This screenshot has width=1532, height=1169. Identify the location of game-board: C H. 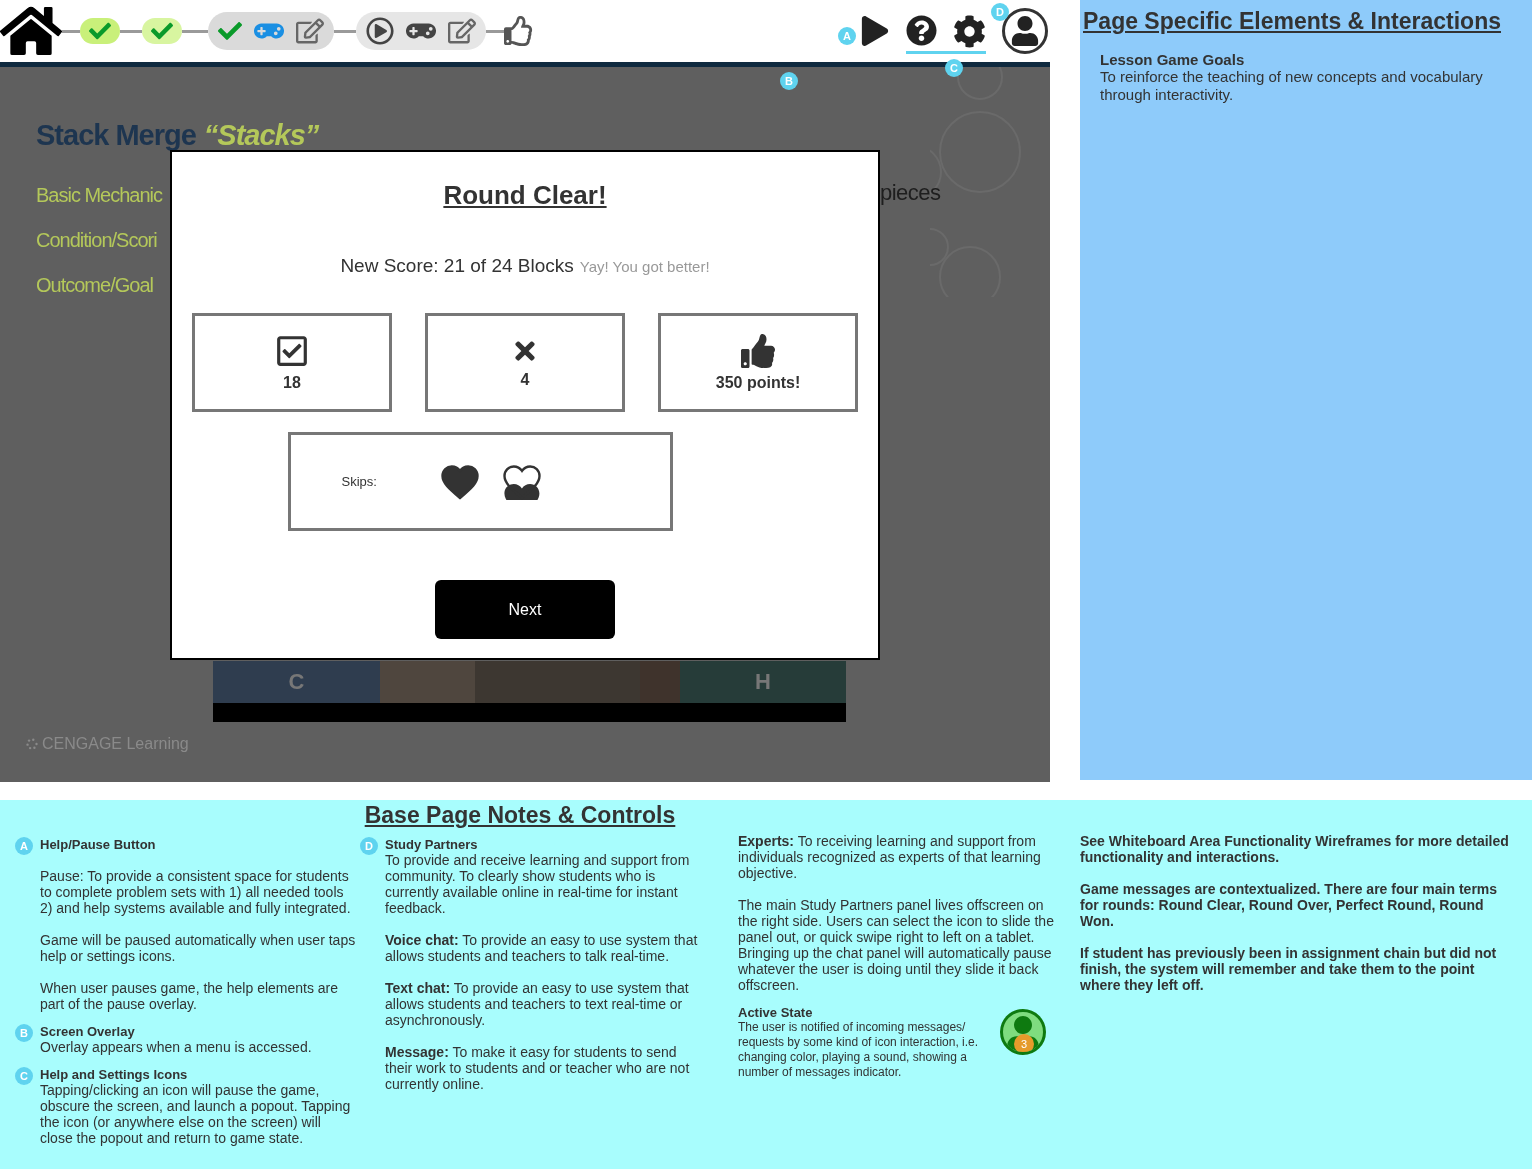
(529, 691).